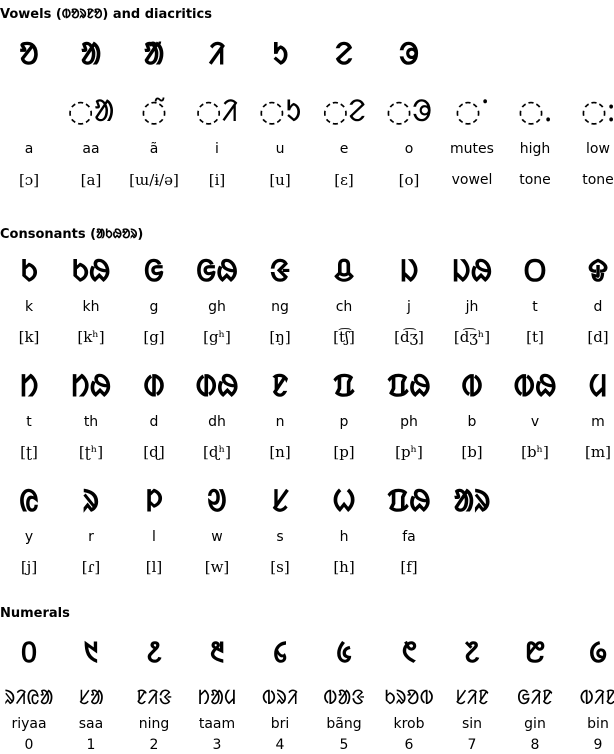  What do you see at coordinates (535, 724) in the screenshot?
I see `numeral-name: gin` at bounding box center [535, 724].